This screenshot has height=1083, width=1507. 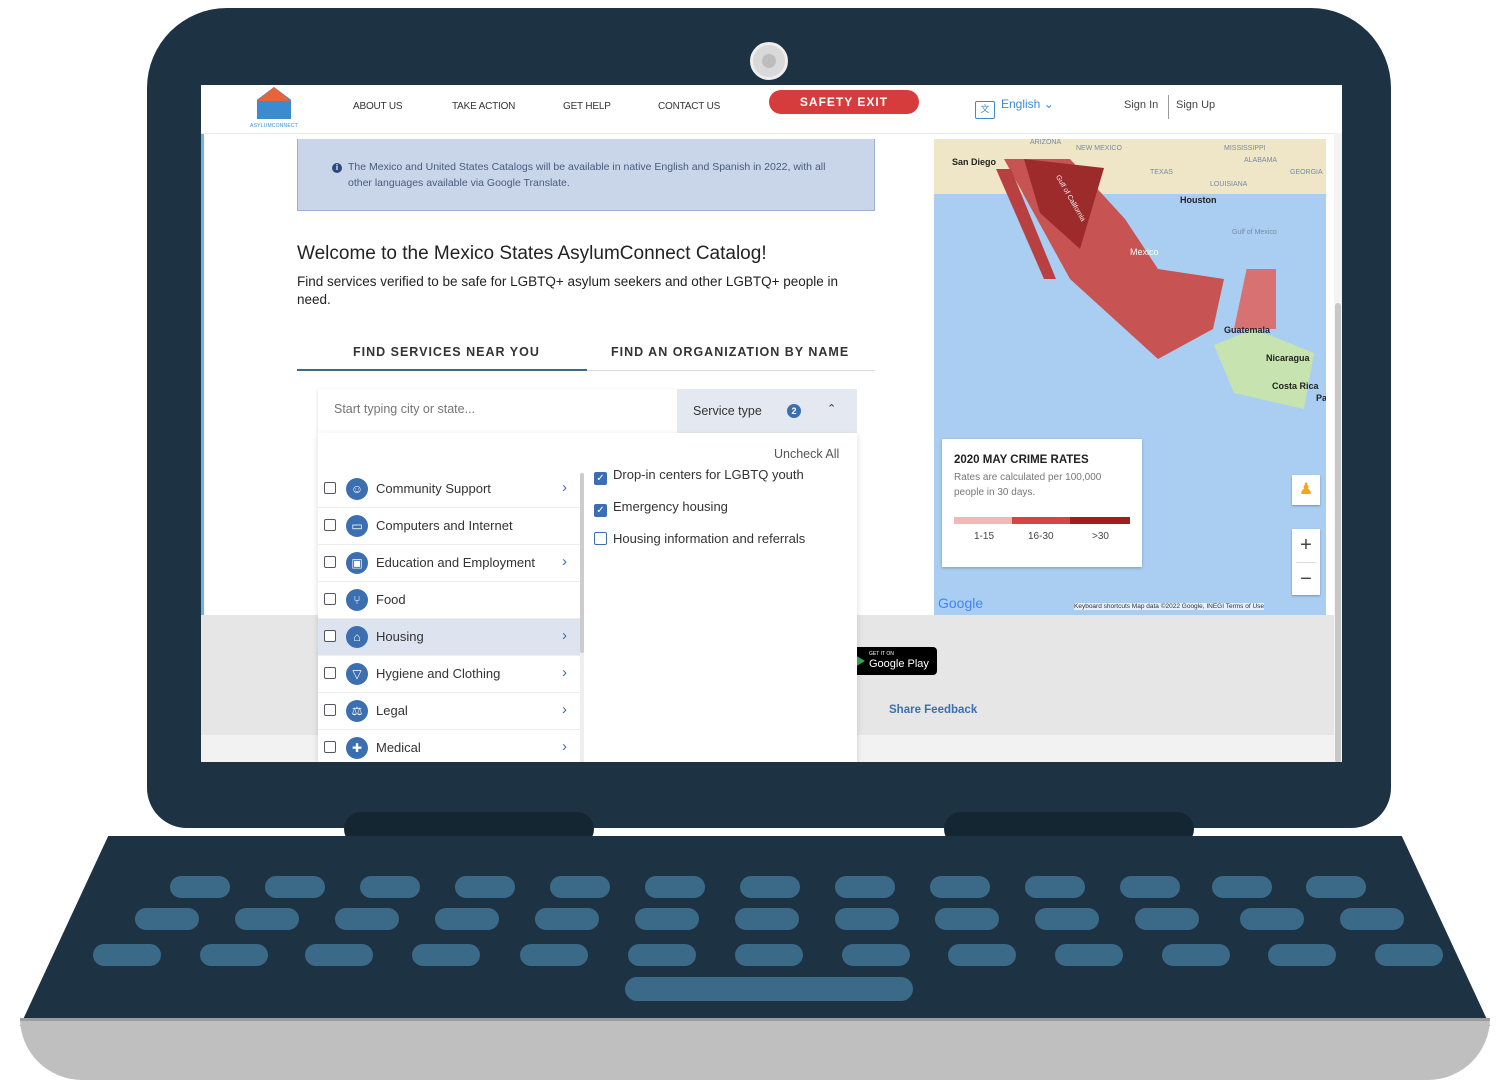 I want to click on map-label-arizona: ARIZONA, so click(x=1046, y=142).